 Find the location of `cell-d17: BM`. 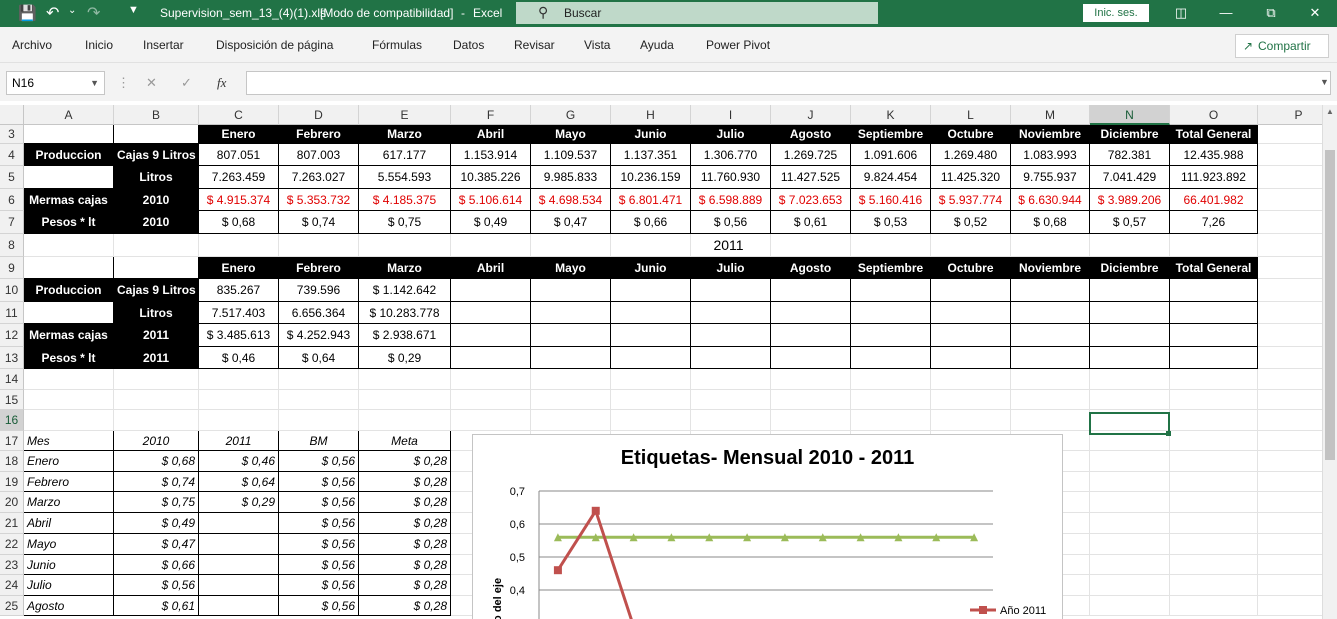

cell-d17: BM is located at coordinates (319, 441).